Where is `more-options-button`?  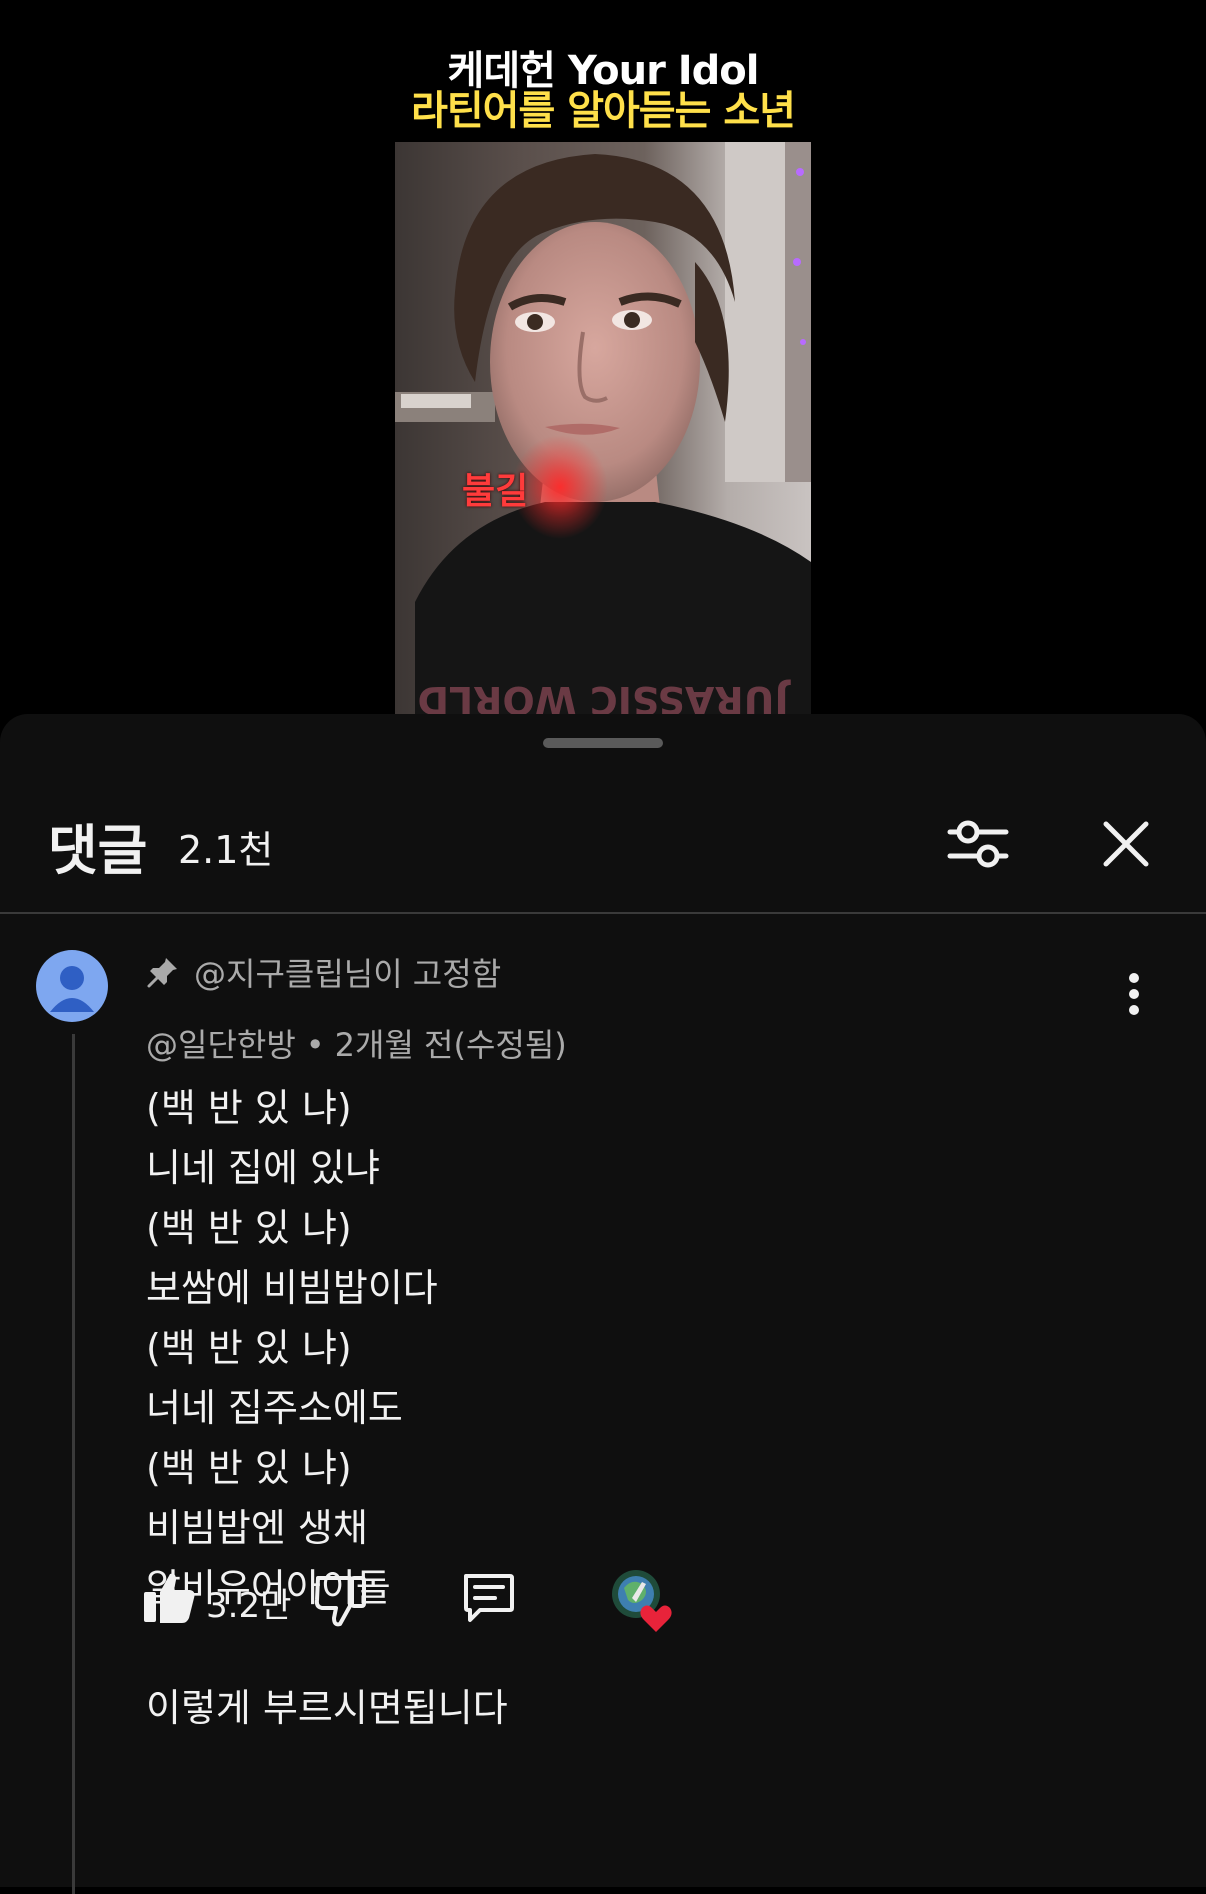
more-options-button is located at coordinates (1134, 994).